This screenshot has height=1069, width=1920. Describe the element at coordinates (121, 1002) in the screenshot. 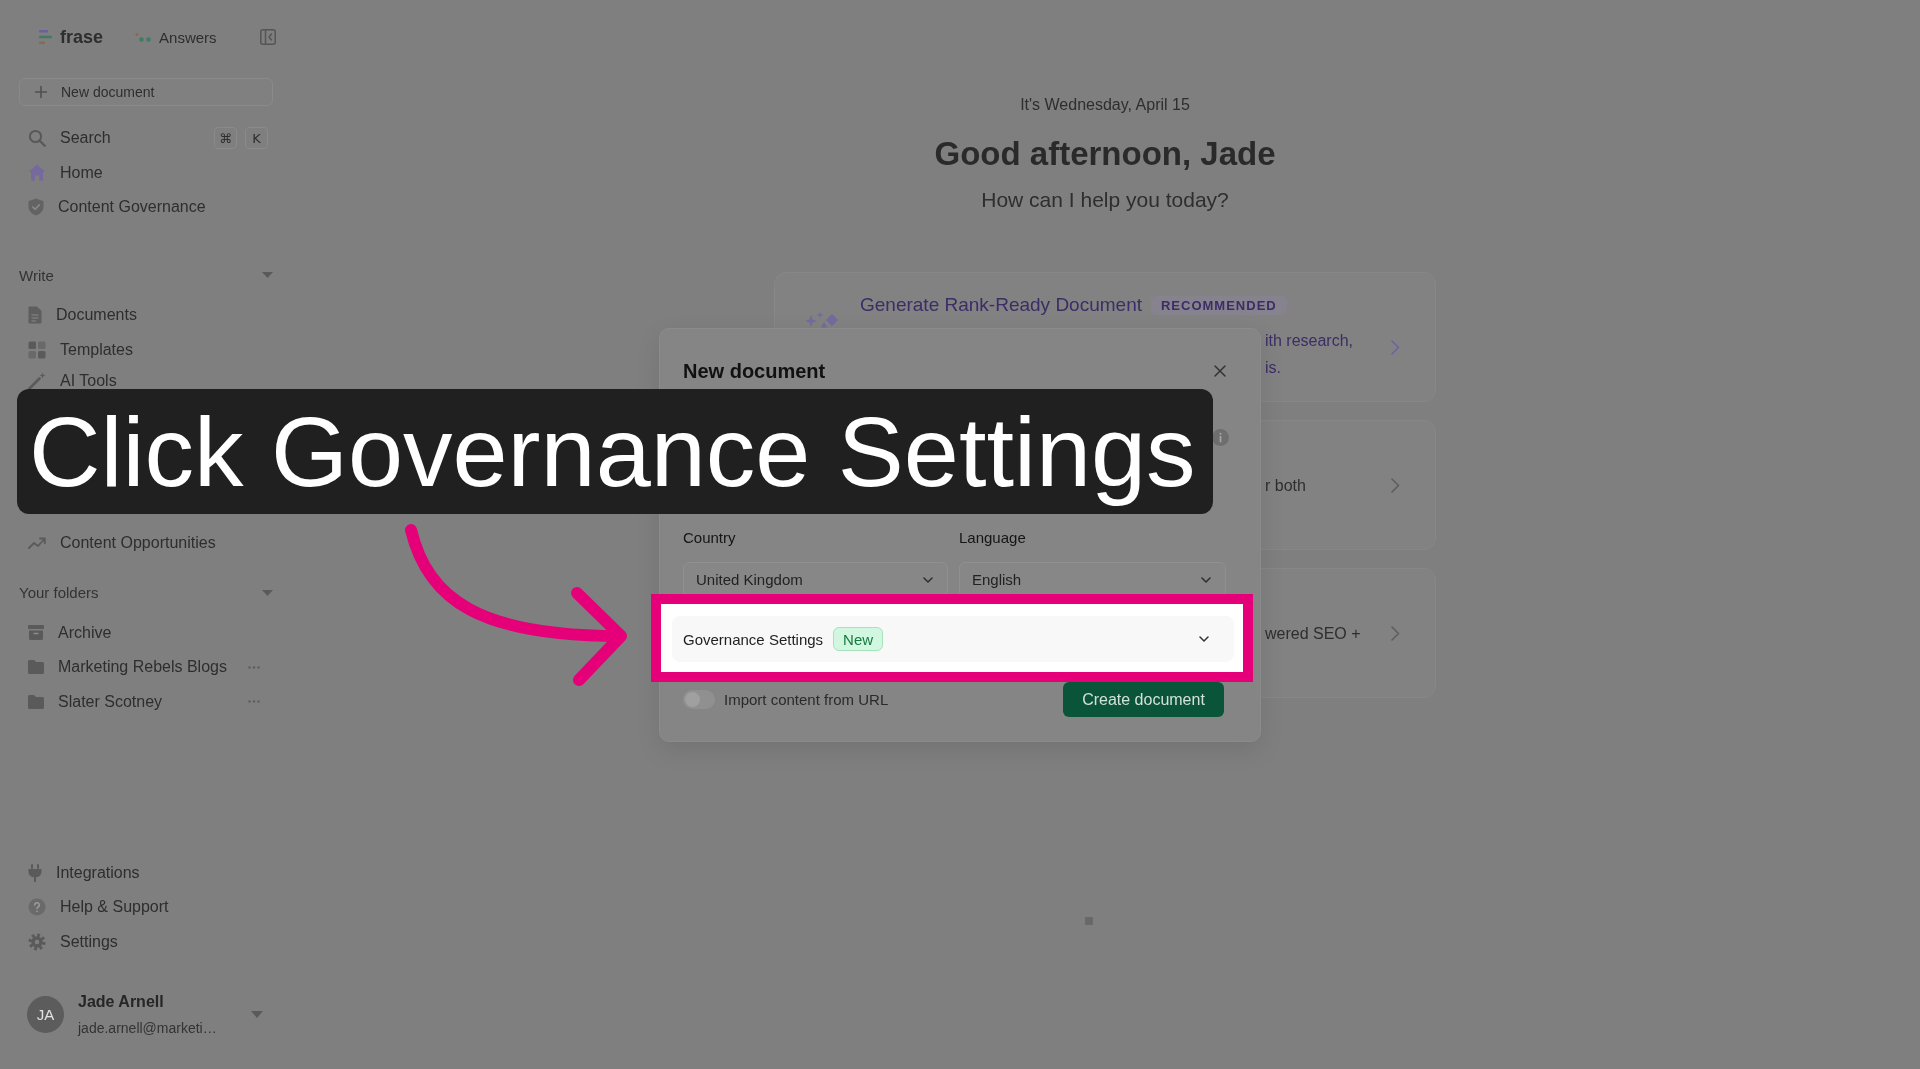

I see `user-name: Jade Arnell` at that location.